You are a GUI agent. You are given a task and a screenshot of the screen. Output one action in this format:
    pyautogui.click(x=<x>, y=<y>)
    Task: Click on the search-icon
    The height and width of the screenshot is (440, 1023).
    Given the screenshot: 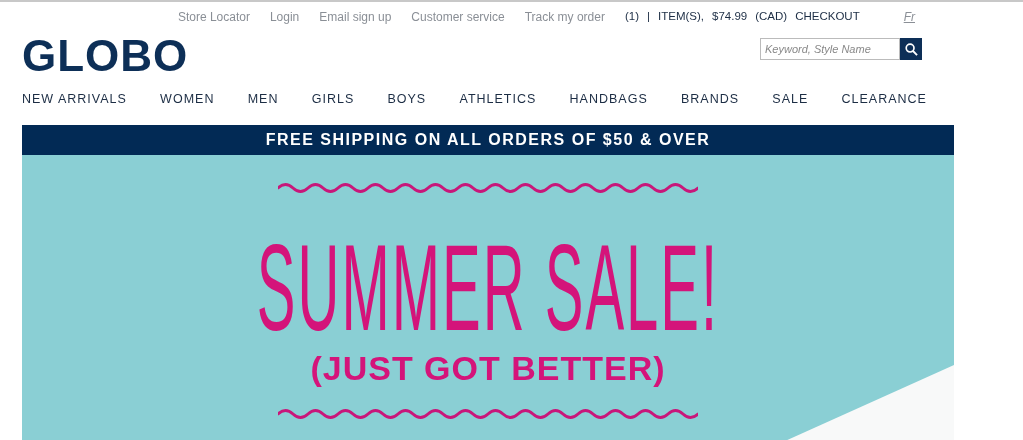 What is the action you would take?
    pyautogui.click(x=911, y=49)
    